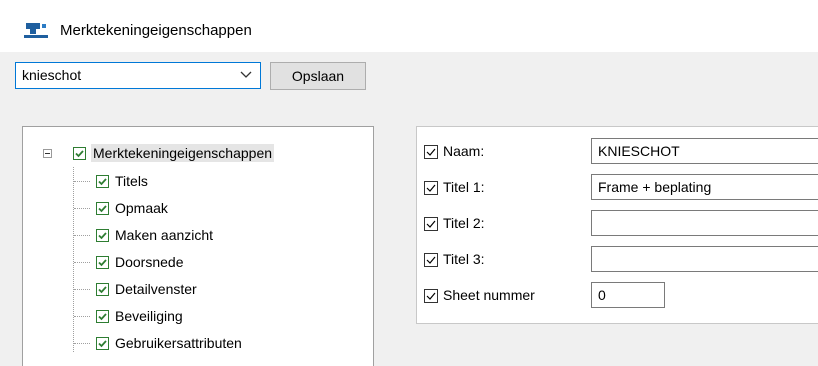 This screenshot has width=818, height=366. What do you see at coordinates (628, 295) in the screenshot?
I see `sheet-nummer-field` at bounding box center [628, 295].